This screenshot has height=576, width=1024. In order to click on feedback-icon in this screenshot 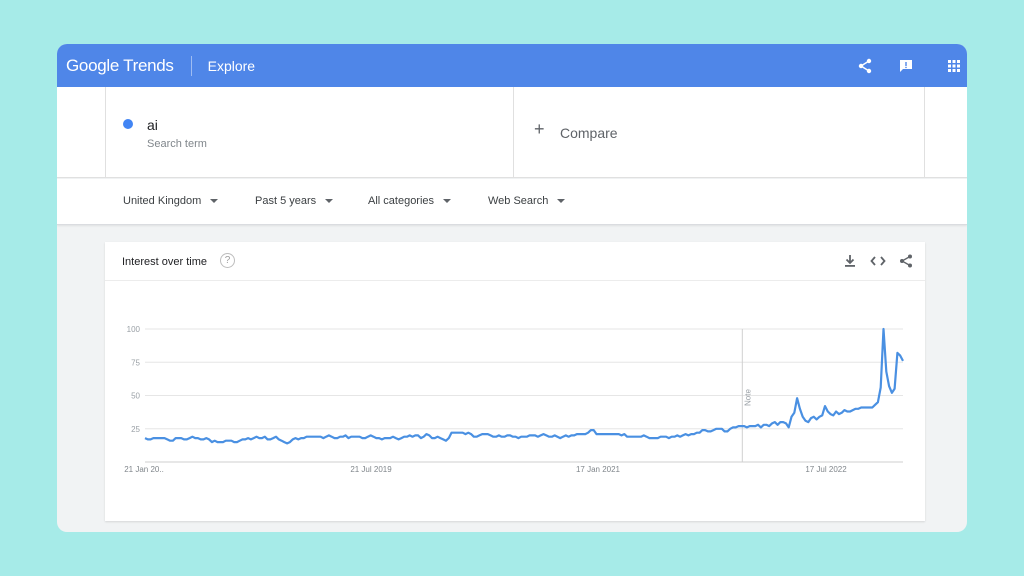, I will do `click(906, 66)`.